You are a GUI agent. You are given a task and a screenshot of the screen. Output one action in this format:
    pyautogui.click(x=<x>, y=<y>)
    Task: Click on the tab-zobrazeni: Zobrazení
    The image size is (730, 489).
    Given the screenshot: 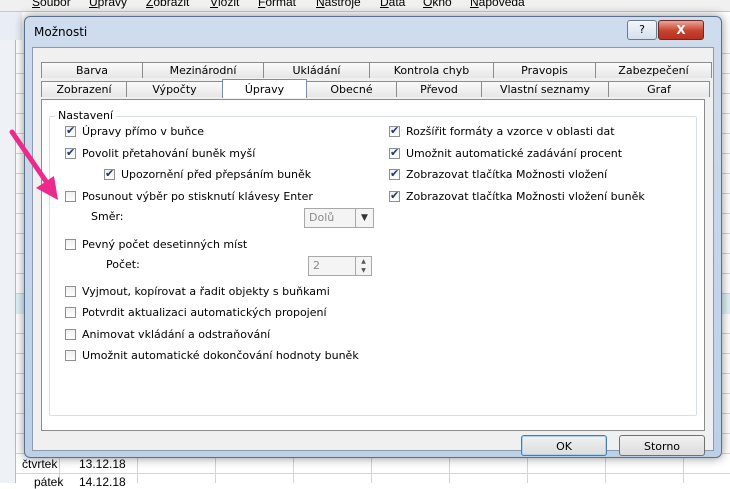 What is the action you would take?
    pyautogui.click(x=84, y=89)
    